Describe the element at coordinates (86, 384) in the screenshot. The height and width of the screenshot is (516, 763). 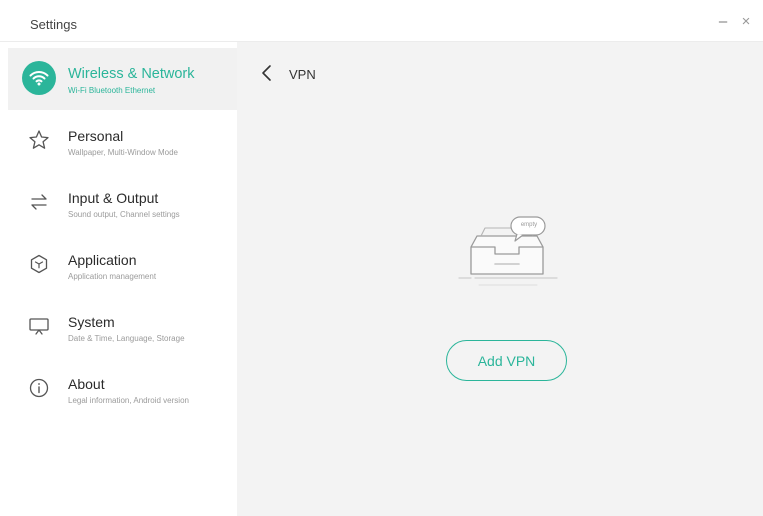
I see `sidebar-item-label: About` at that location.